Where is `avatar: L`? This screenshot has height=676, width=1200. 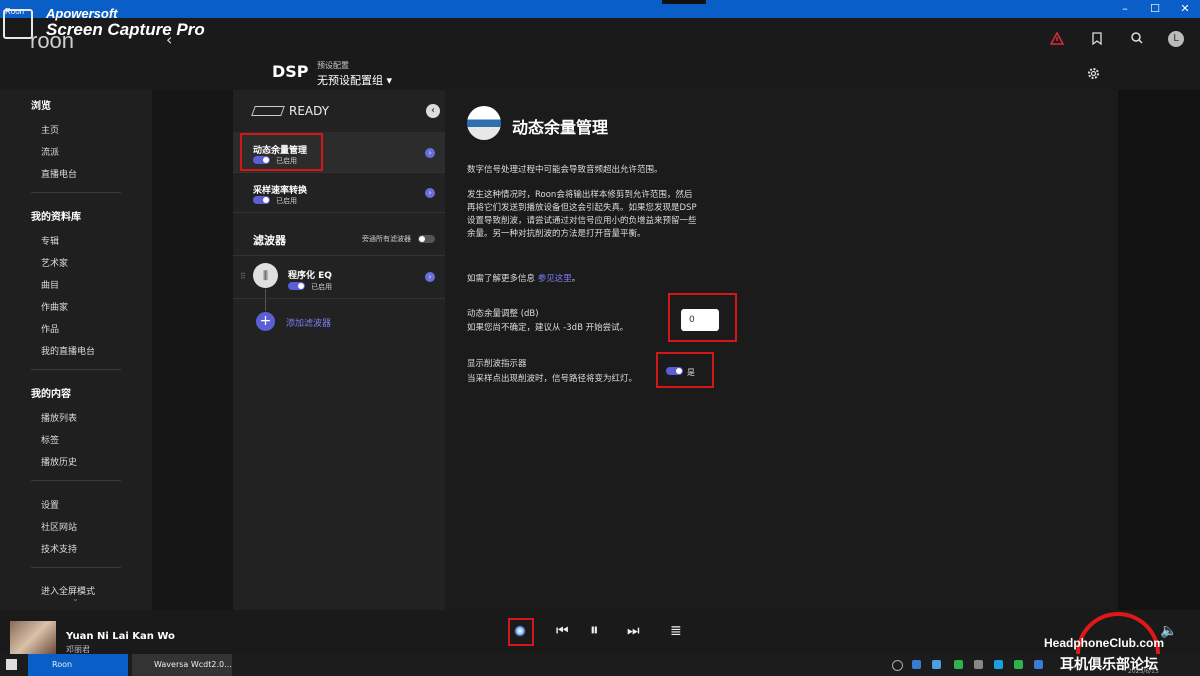 avatar: L is located at coordinates (1176, 39).